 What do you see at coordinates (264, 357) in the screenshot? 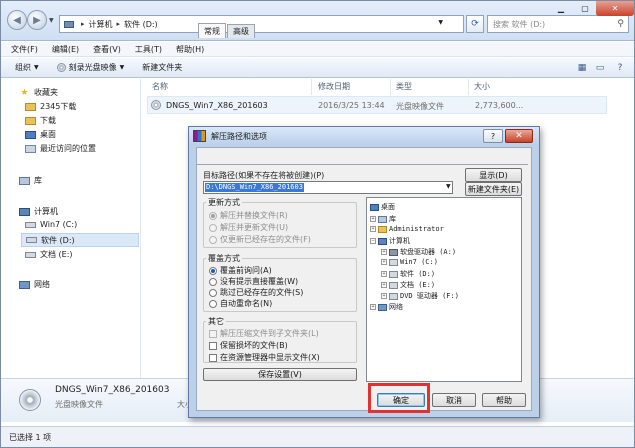
I see `option-show-in-explorer: 在资源管理器中显示文件(X)` at bounding box center [264, 357].